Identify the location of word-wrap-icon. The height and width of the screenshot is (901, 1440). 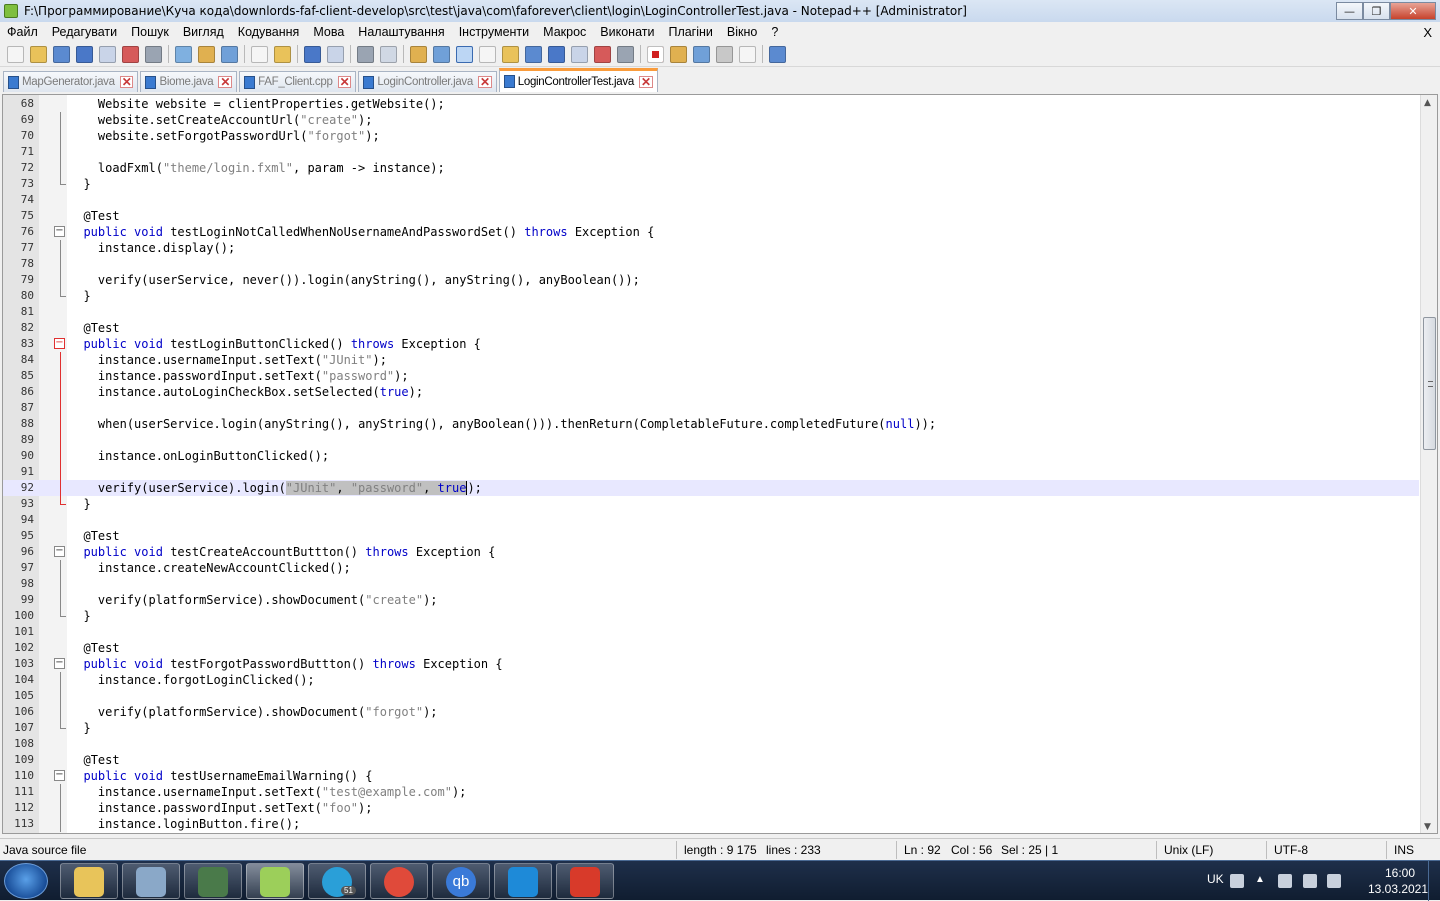
(464, 54).